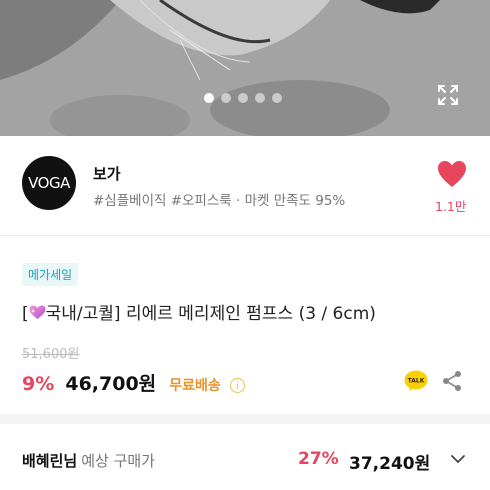 The image size is (490, 490). What do you see at coordinates (195, 386) in the screenshot?
I see `free-shipping-label: 무료배송` at bounding box center [195, 386].